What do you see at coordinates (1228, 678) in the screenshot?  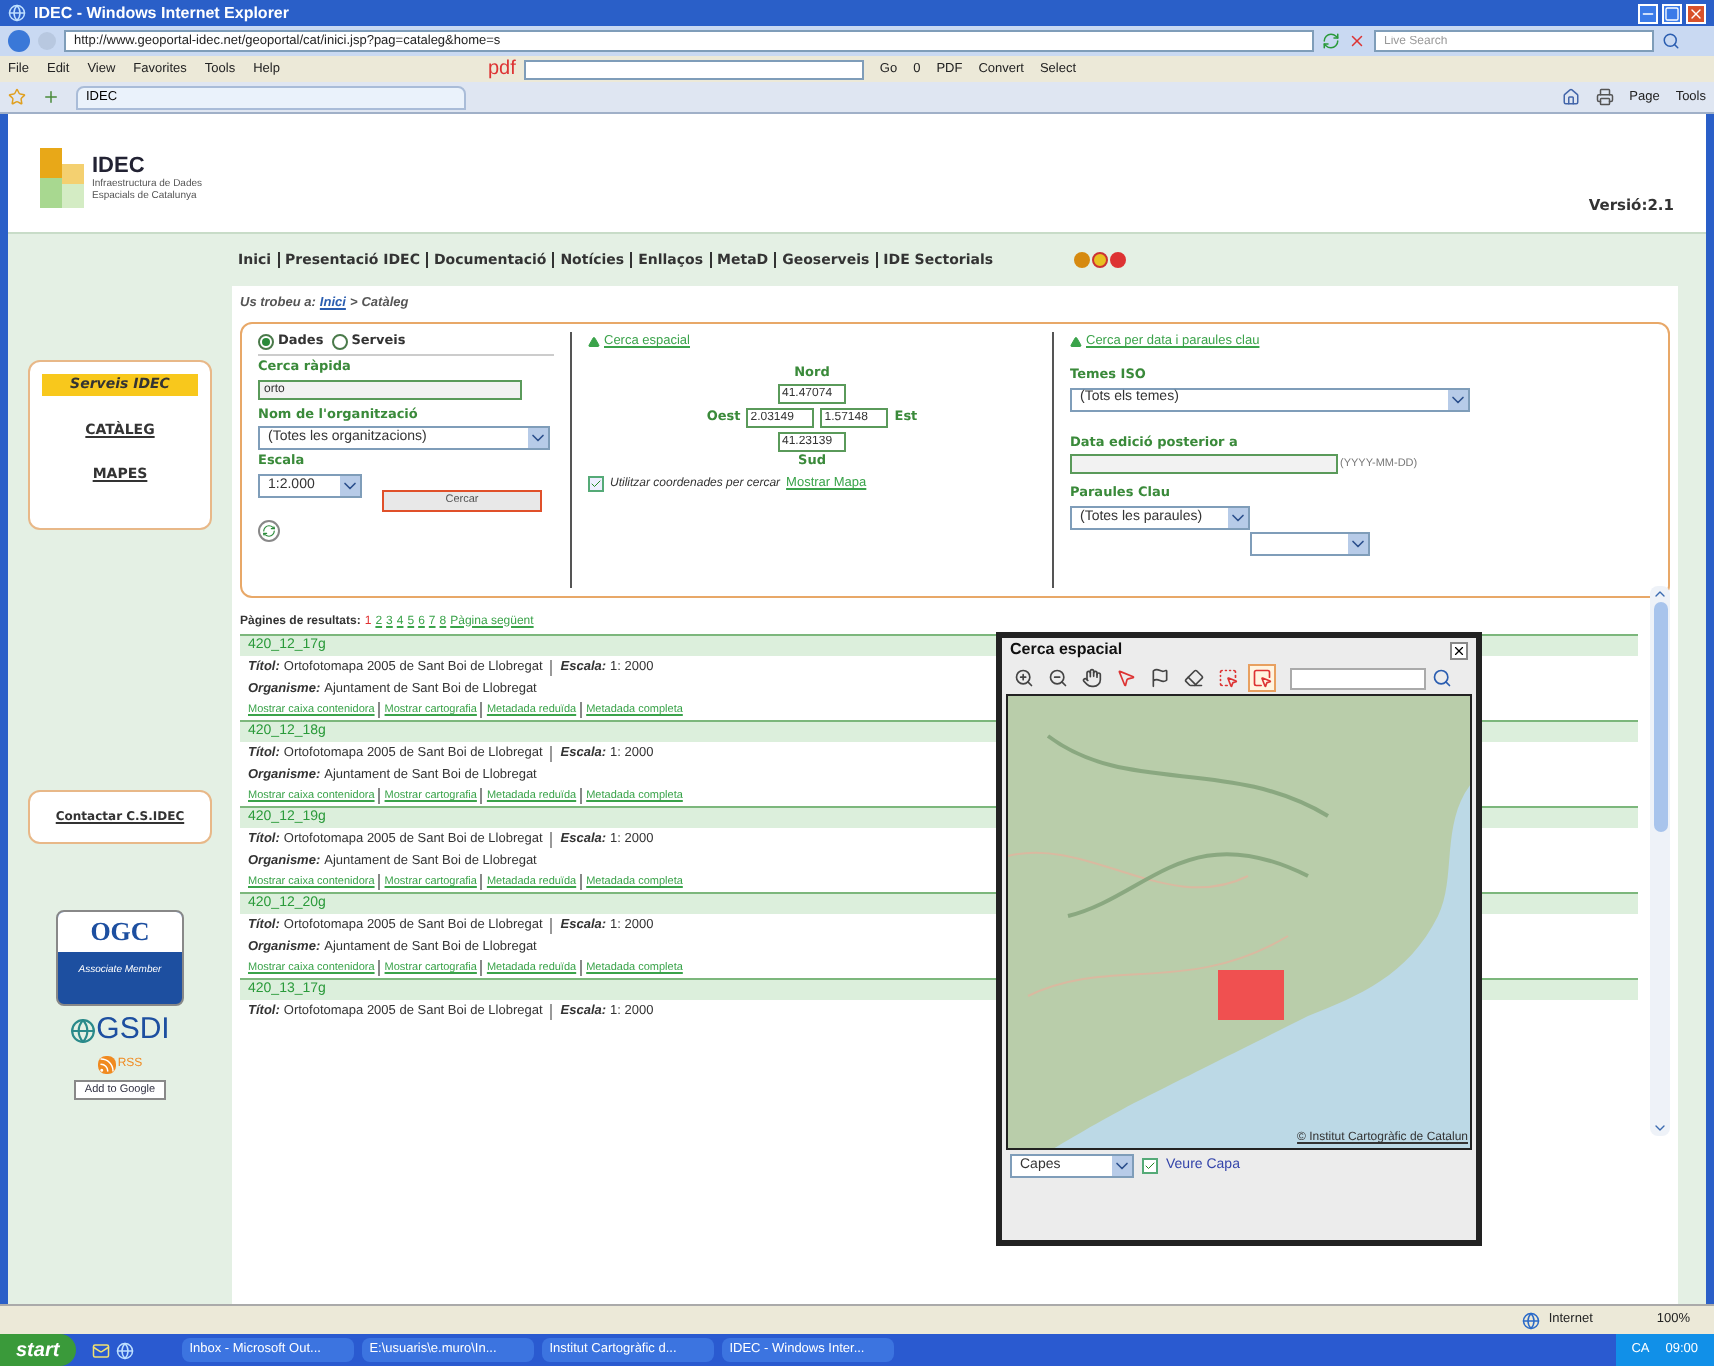 I see `dashed-selection-icon` at bounding box center [1228, 678].